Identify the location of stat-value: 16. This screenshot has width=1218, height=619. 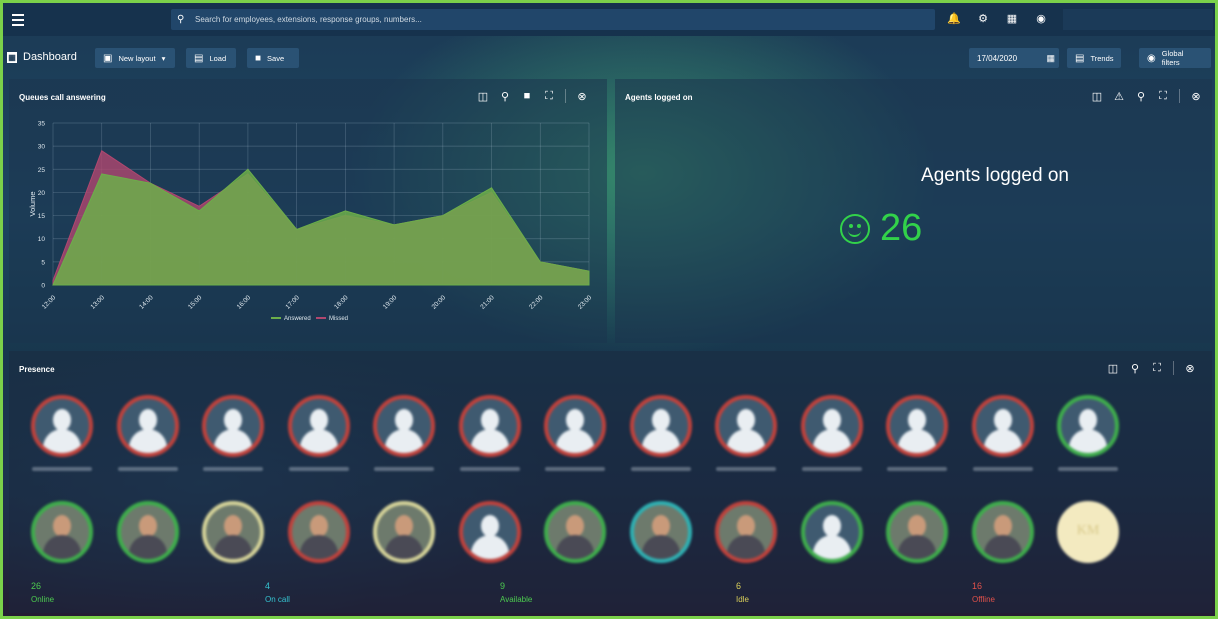
(977, 586).